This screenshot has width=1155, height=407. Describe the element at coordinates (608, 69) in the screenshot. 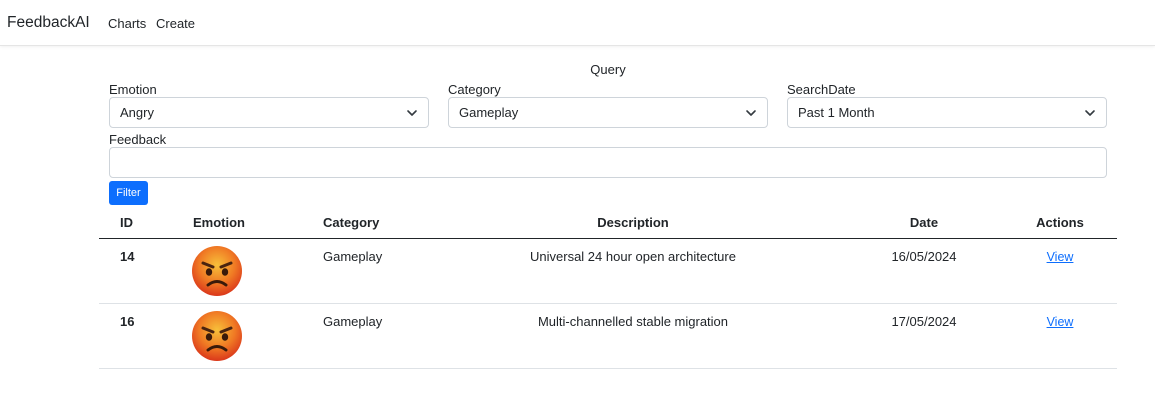

I see `query-title: Query` at that location.